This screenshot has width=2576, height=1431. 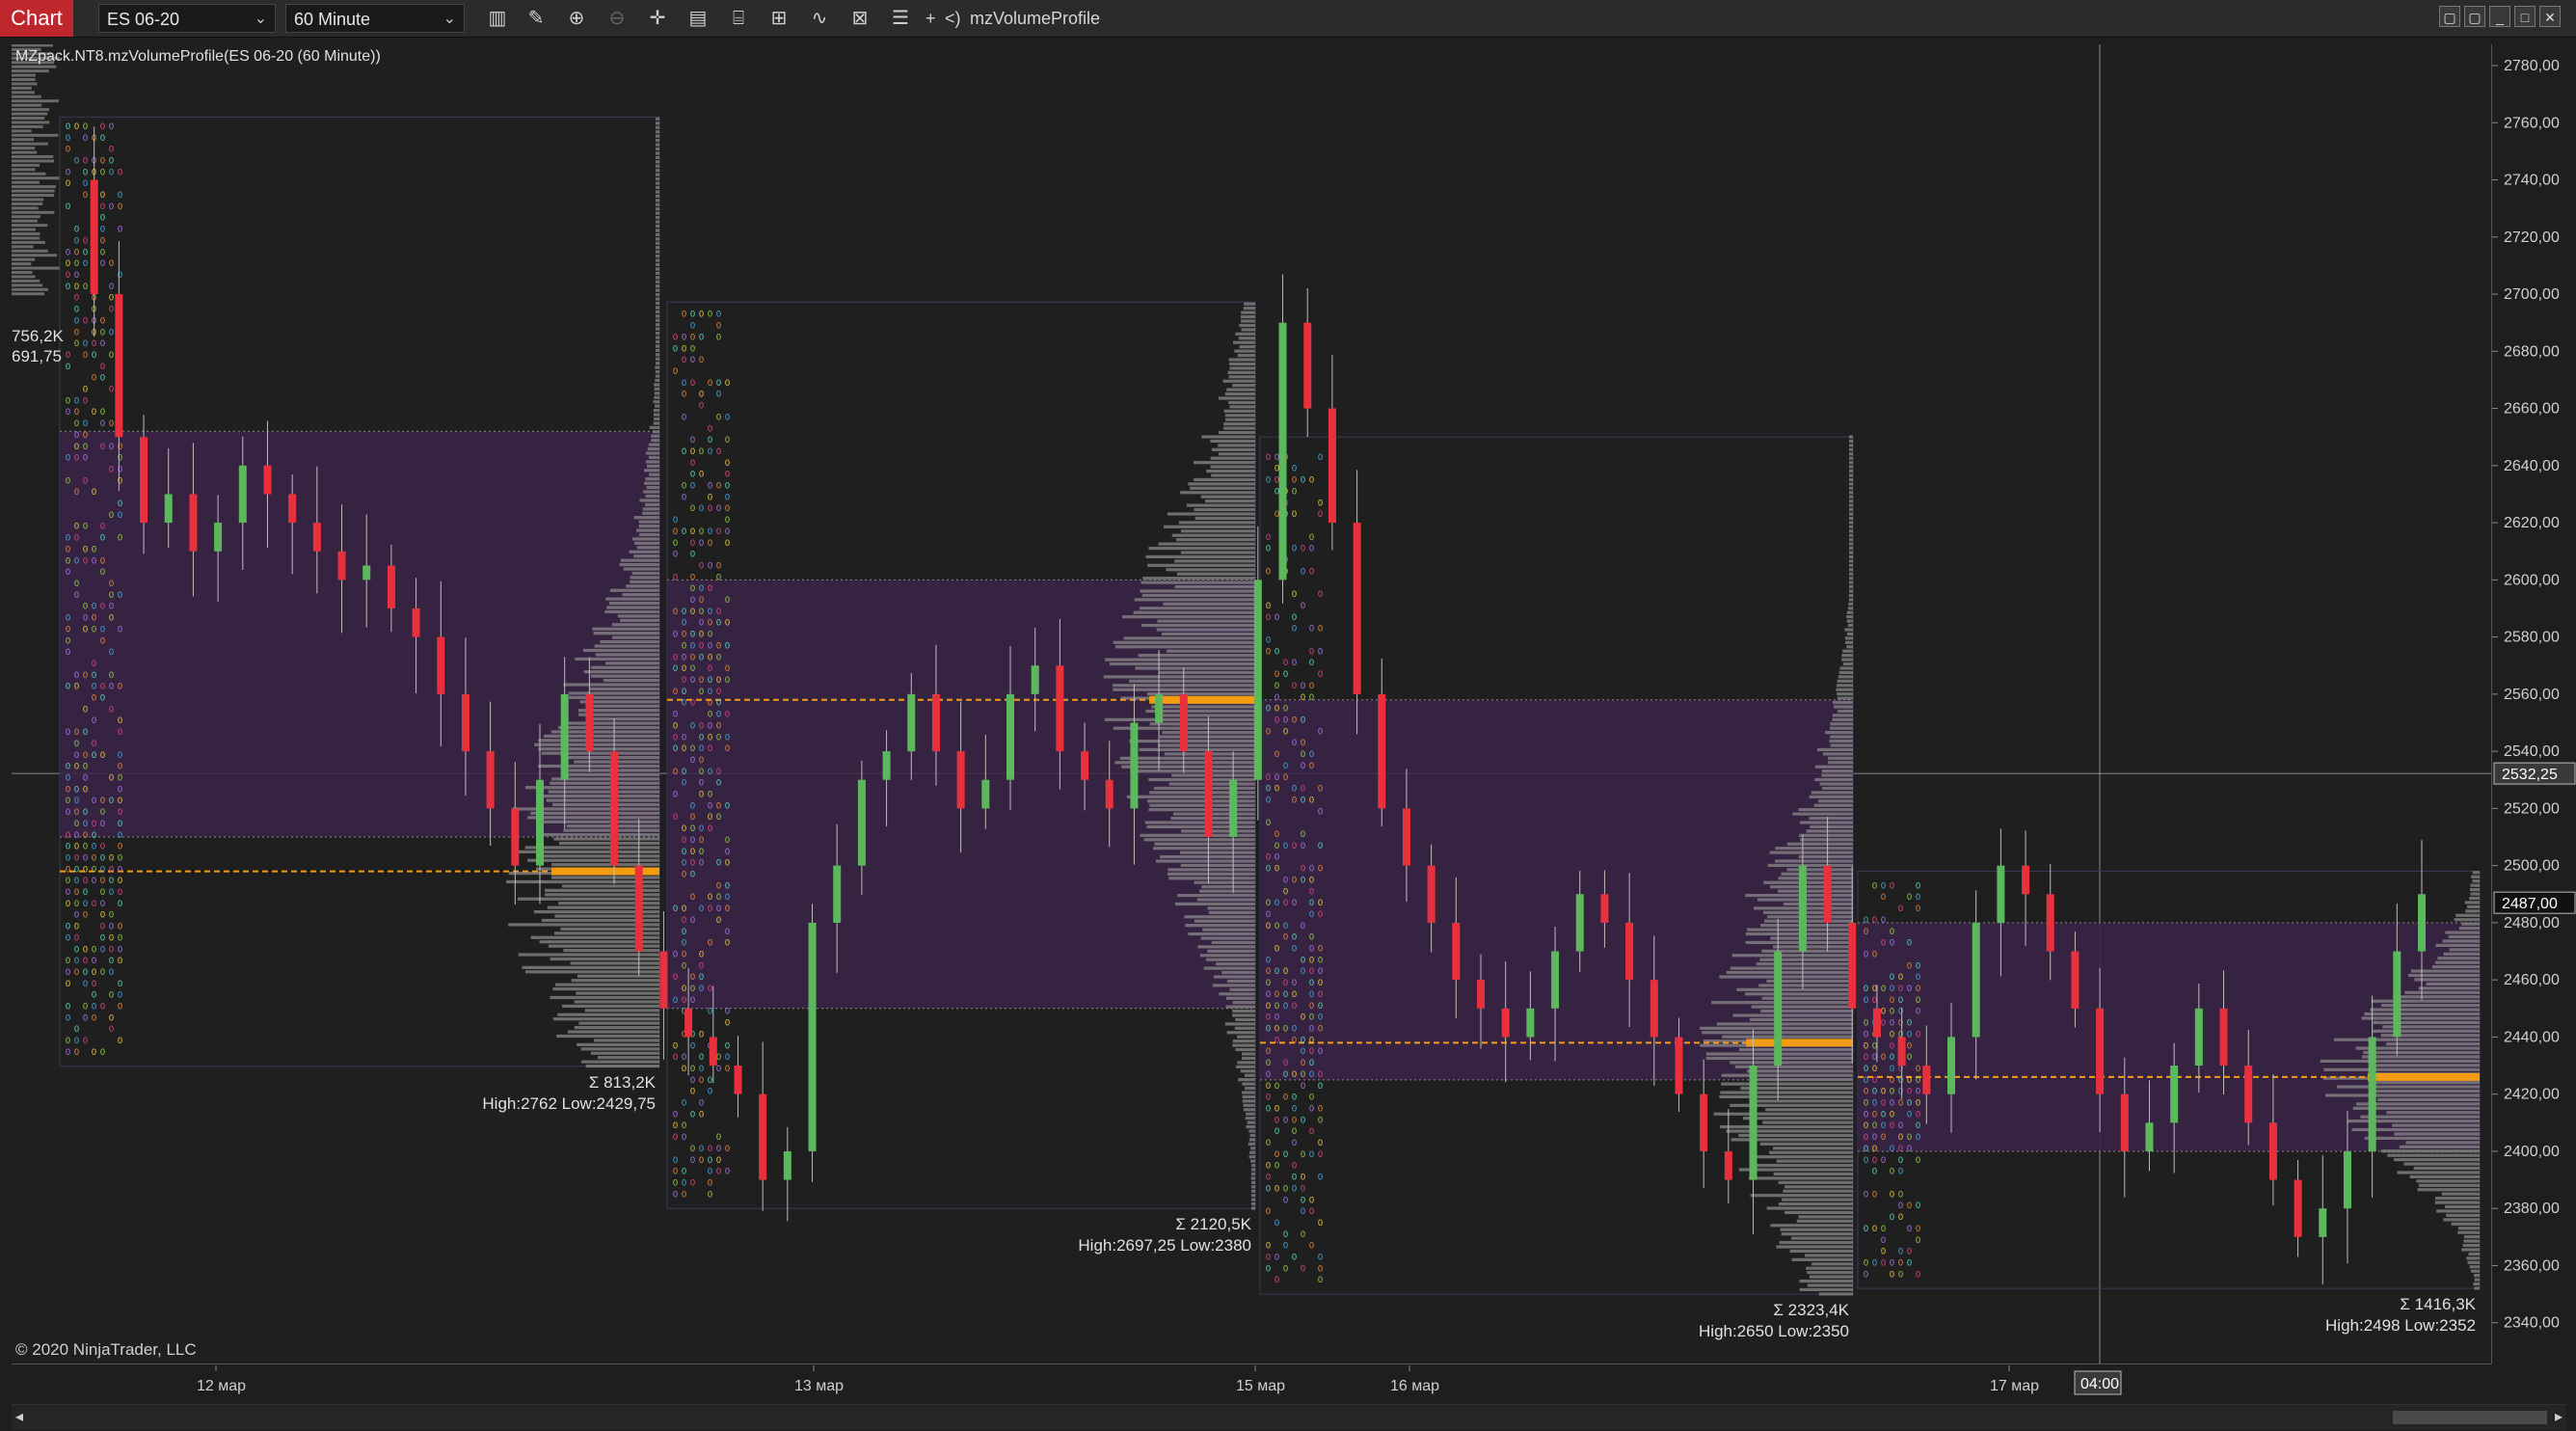 What do you see at coordinates (739, 18) in the screenshot?
I see `templates-icon: ⌸` at bounding box center [739, 18].